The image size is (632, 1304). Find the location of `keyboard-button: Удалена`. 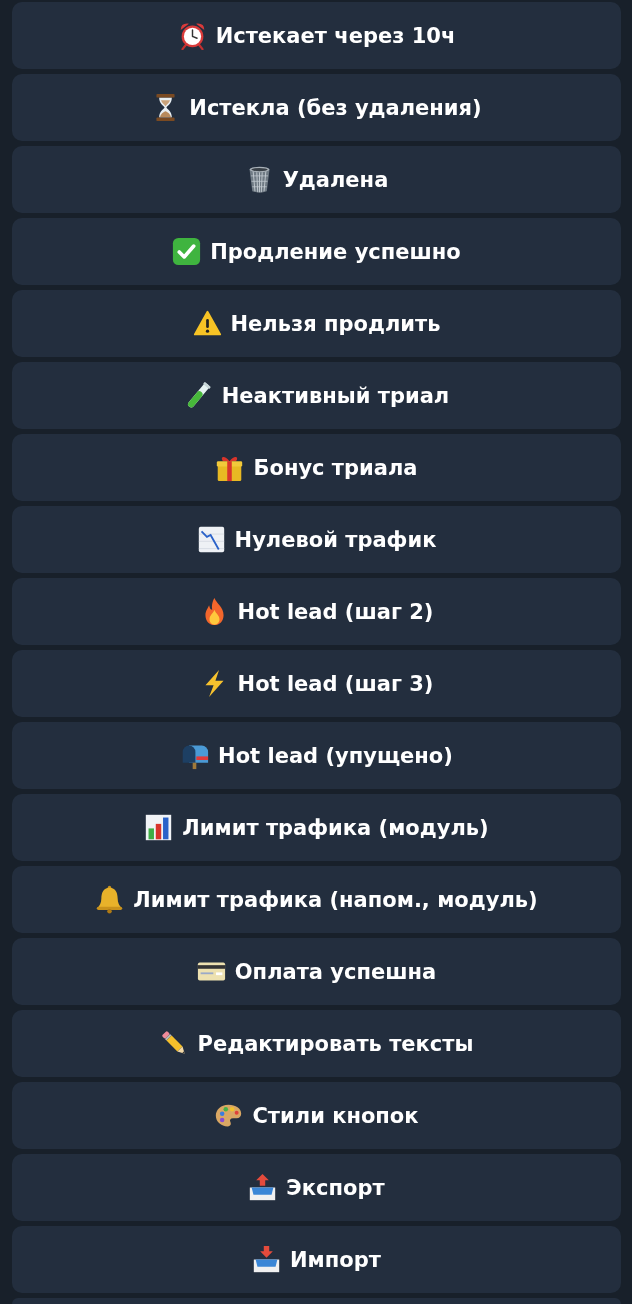

keyboard-button: Удалена is located at coordinates (316, 179).